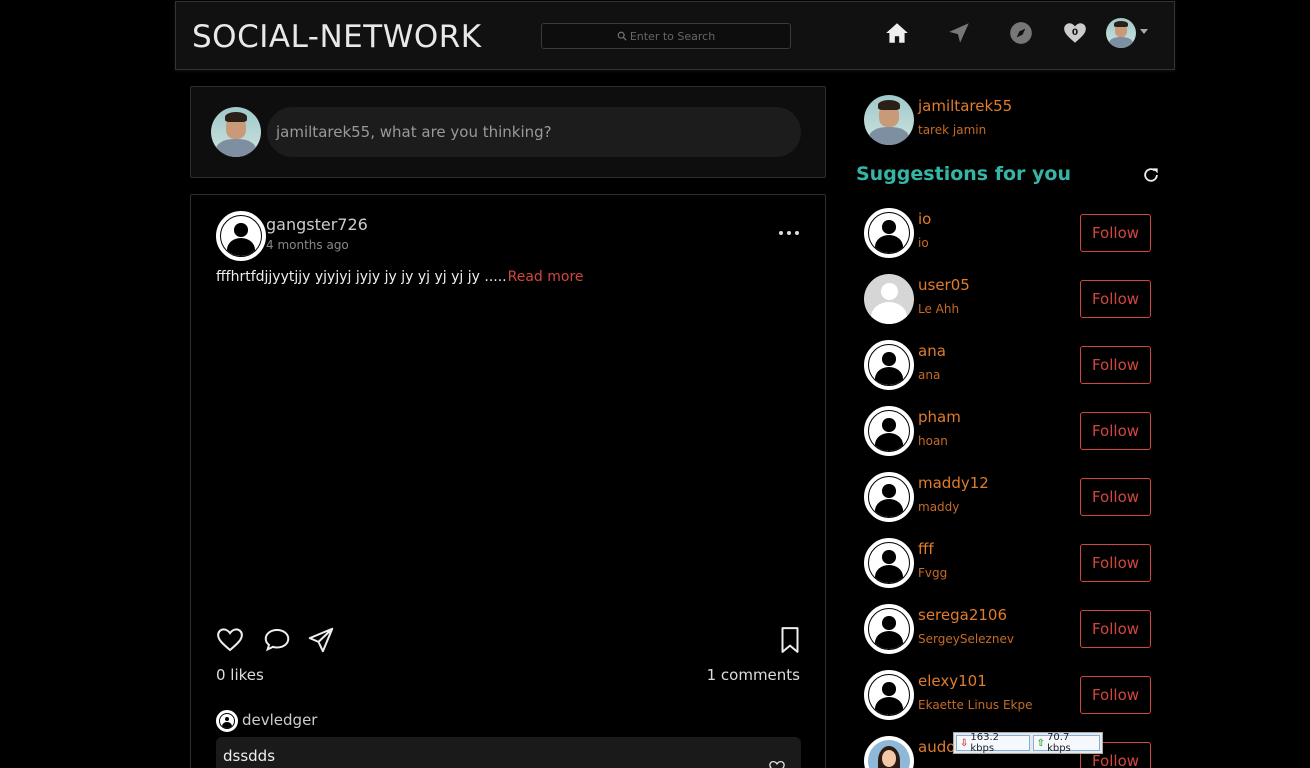  Describe the element at coordinates (1009, 304) in the screenshot. I see `suggestion-item: user05 Le Ahh Follow` at that location.